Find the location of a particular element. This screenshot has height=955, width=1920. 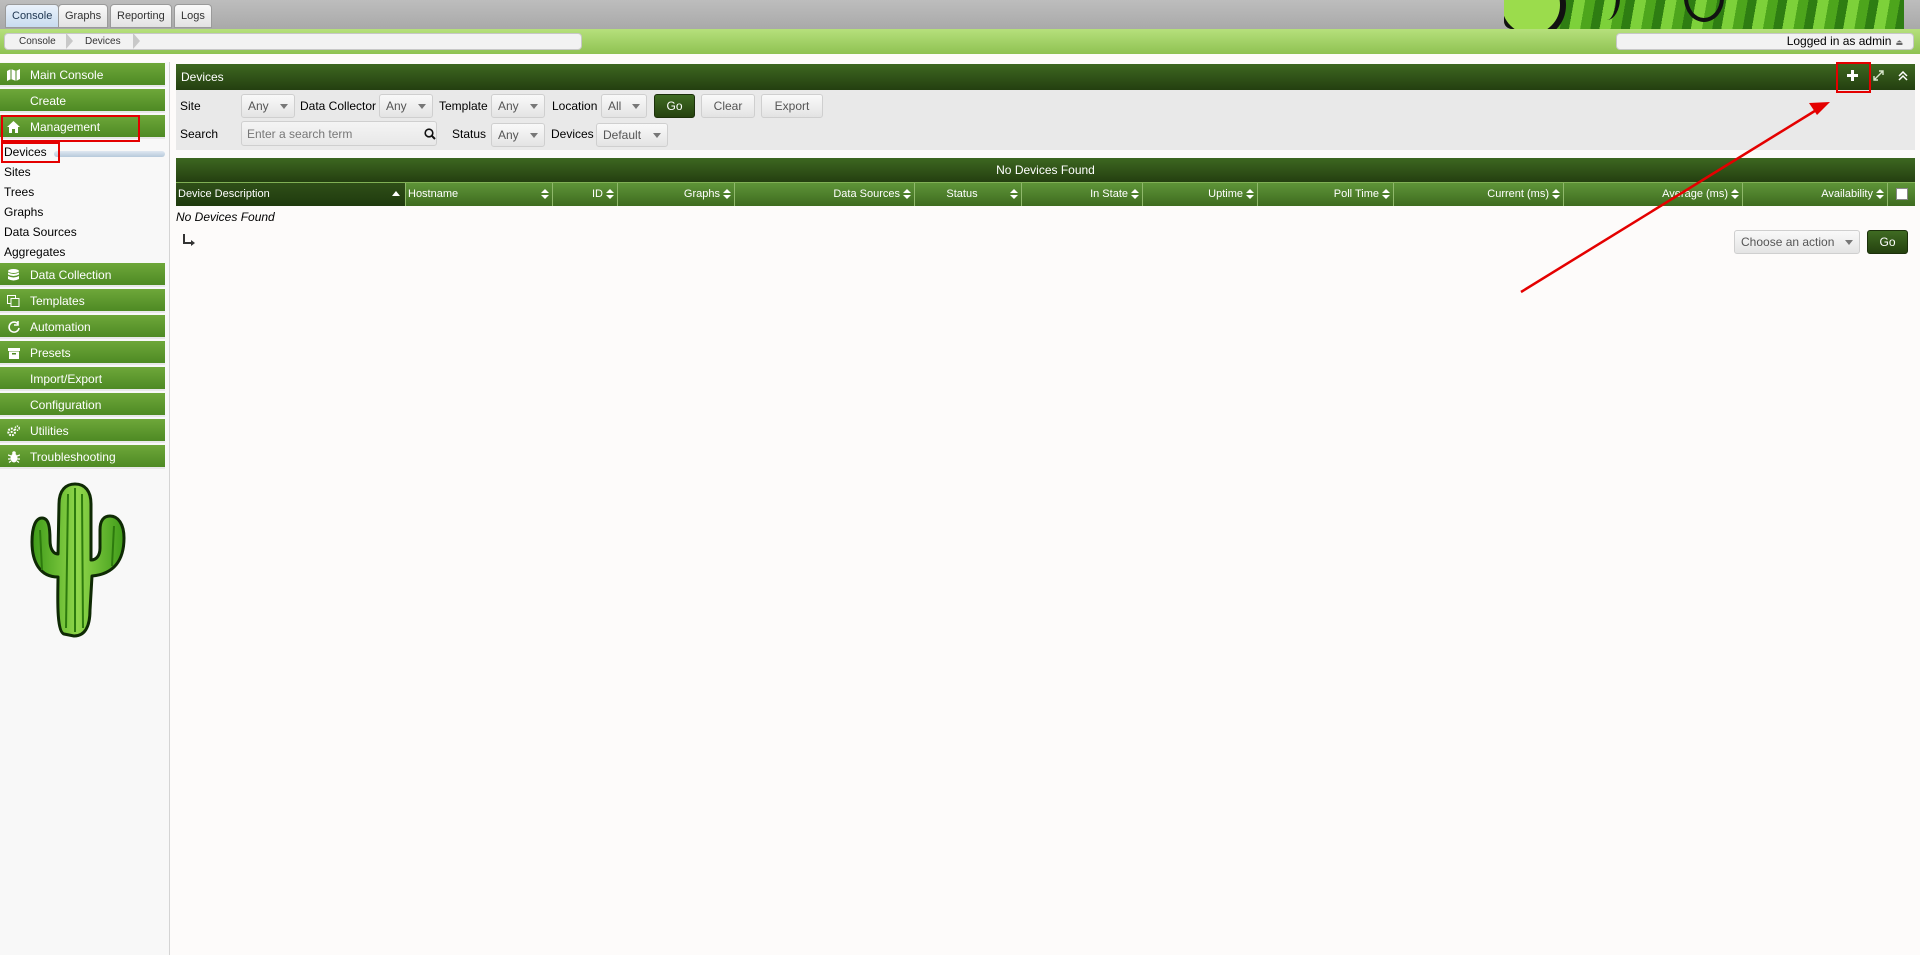

action-select-value: Choose an action is located at coordinates (1788, 242).